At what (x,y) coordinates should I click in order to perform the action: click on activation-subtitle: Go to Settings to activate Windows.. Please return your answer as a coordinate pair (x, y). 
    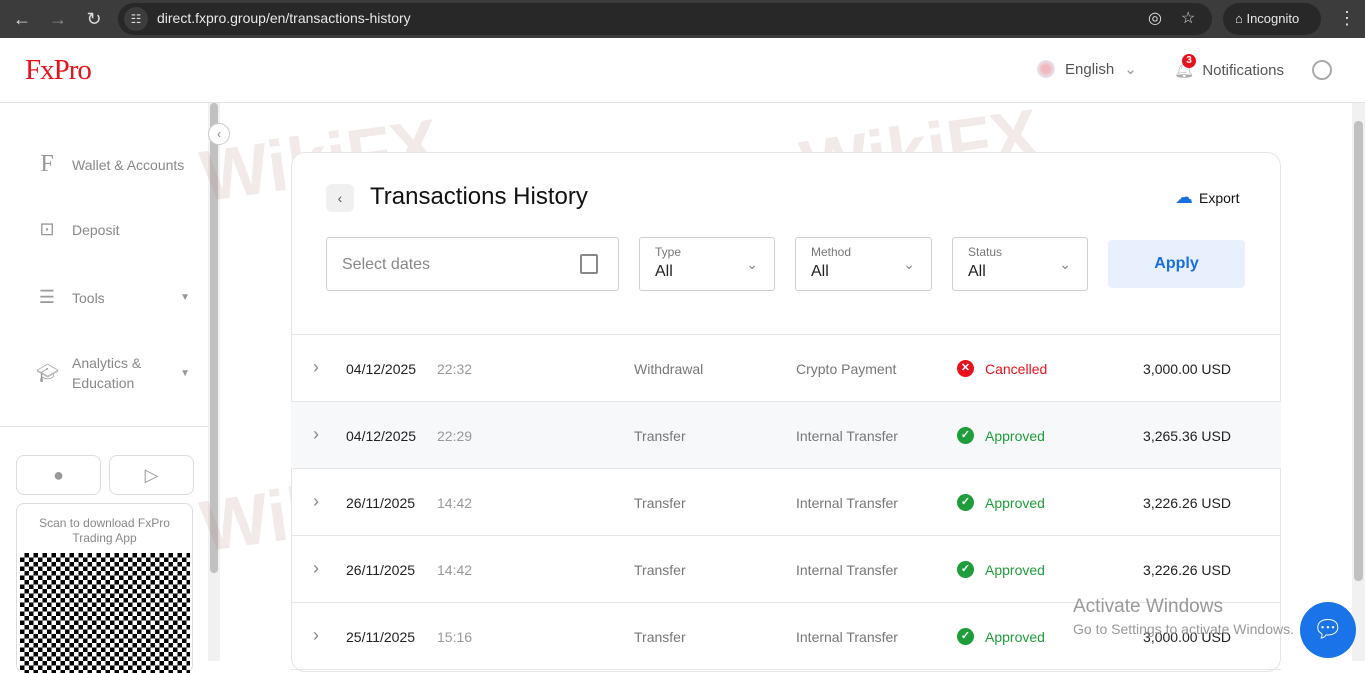
    Looking at the image, I should click on (1183, 629).